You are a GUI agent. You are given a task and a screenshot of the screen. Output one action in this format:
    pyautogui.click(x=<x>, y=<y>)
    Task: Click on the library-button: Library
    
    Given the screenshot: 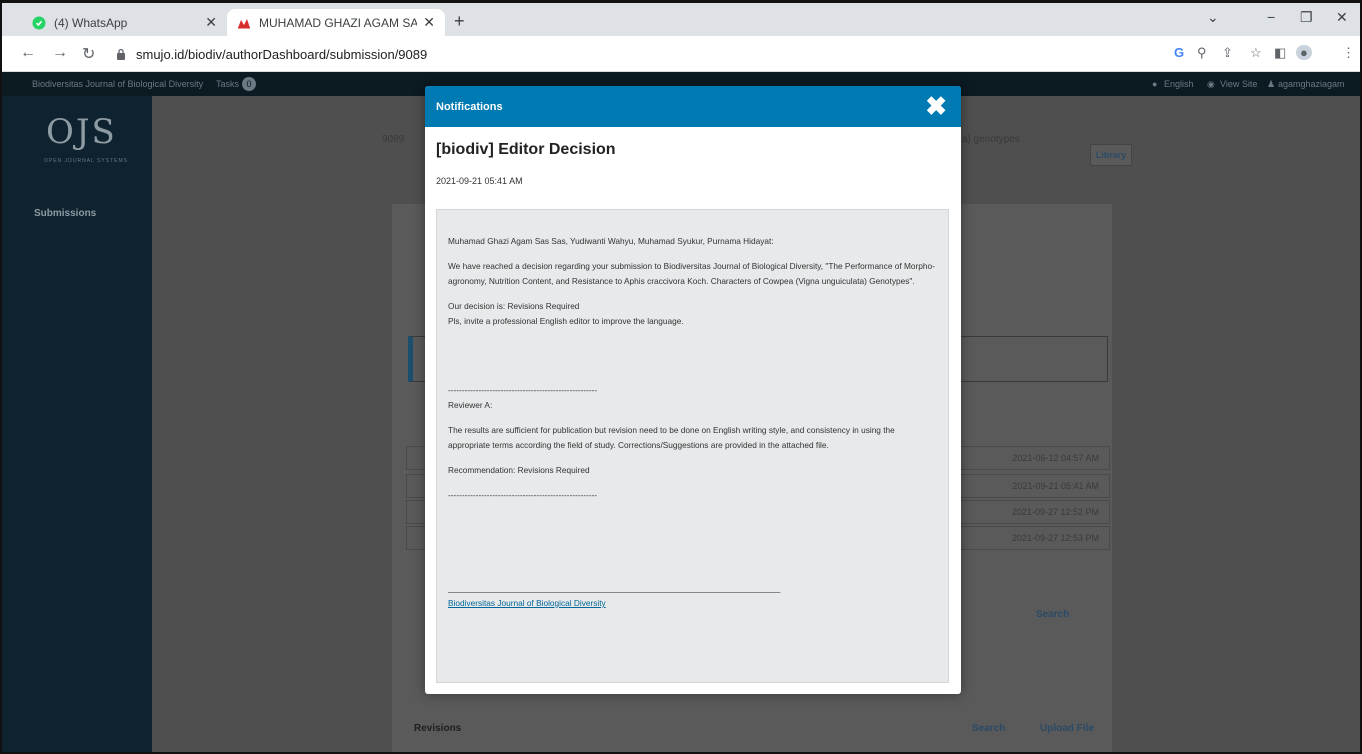 What is the action you would take?
    pyautogui.click(x=1111, y=155)
    